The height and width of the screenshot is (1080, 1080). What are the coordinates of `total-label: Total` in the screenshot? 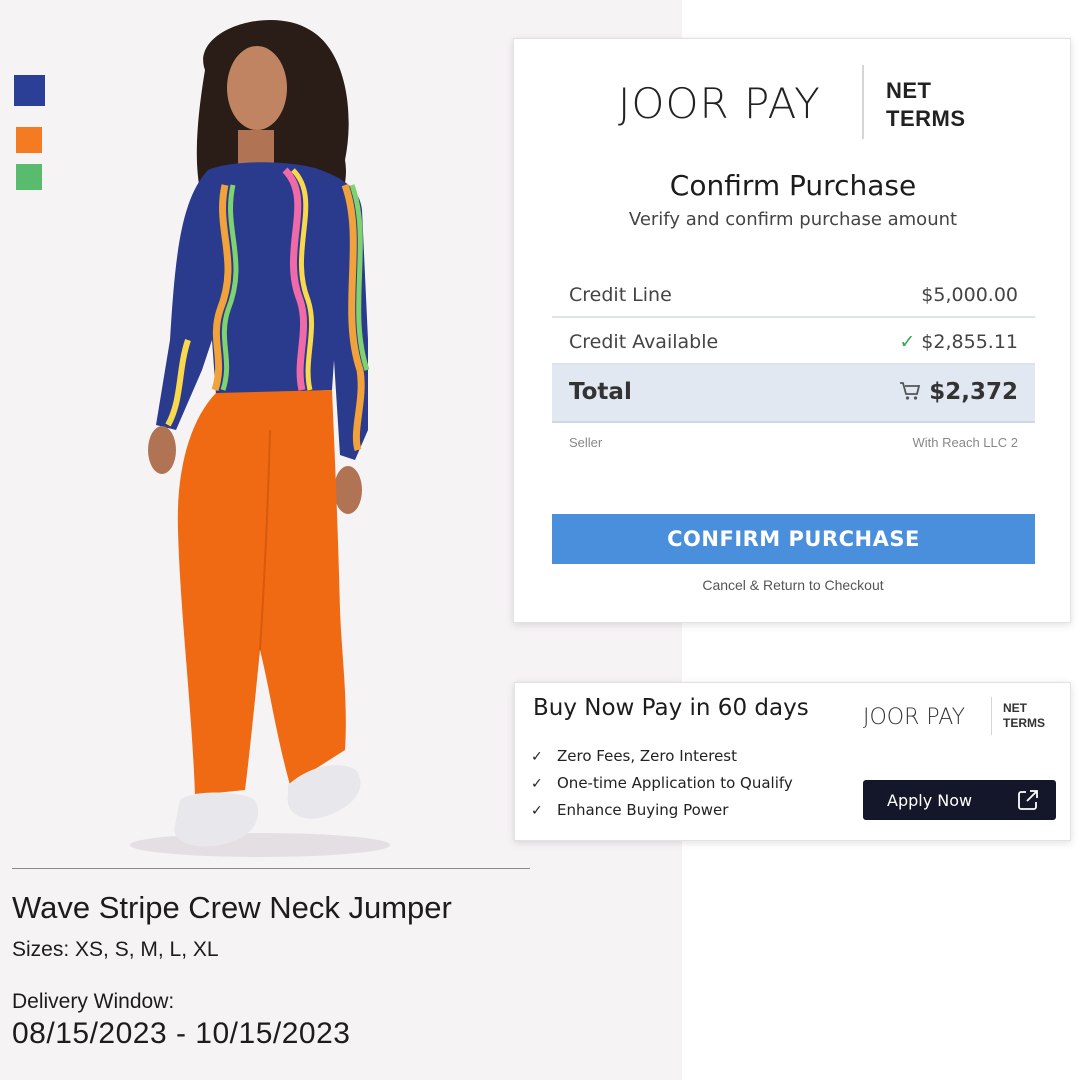 It's located at (600, 392).